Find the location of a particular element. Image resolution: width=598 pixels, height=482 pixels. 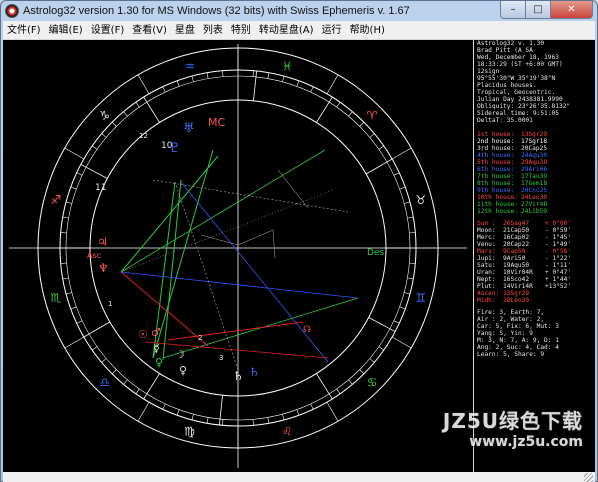

planet-row: Jupi: 9Ari50 - 1°22' is located at coordinates (536, 258).